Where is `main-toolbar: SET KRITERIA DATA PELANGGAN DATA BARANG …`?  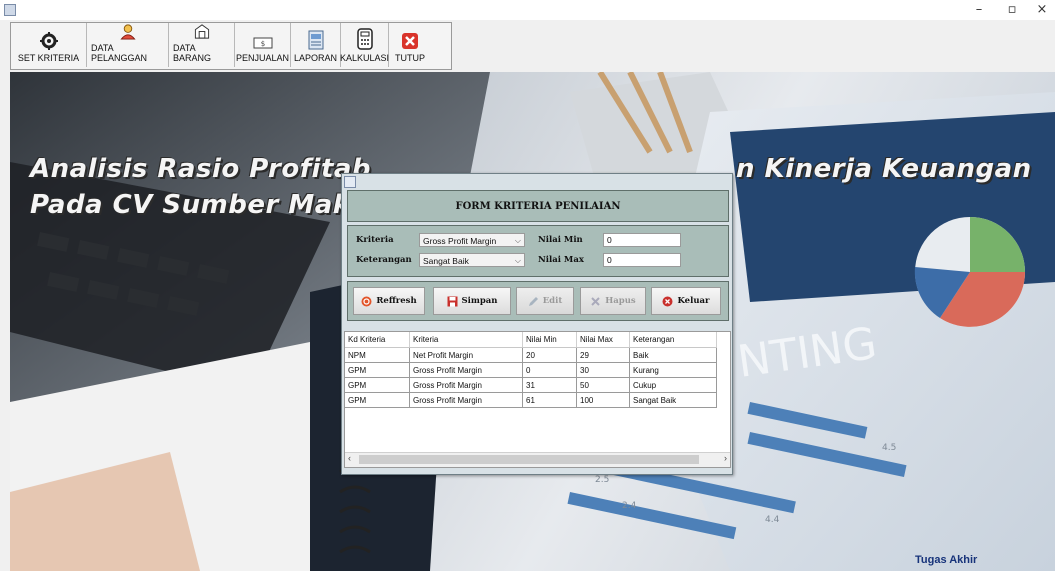
main-toolbar: SET KRITERIA DATA PELANGGAN DATA BARANG … is located at coordinates (231, 46).